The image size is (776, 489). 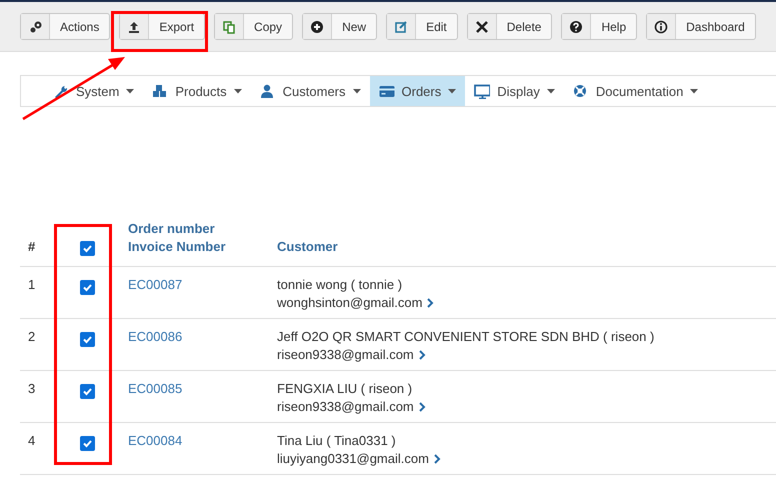 What do you see at coordinates (32, 284) in the screenshot?
I see `table-cell: 1` at bounding box center [32, 284].